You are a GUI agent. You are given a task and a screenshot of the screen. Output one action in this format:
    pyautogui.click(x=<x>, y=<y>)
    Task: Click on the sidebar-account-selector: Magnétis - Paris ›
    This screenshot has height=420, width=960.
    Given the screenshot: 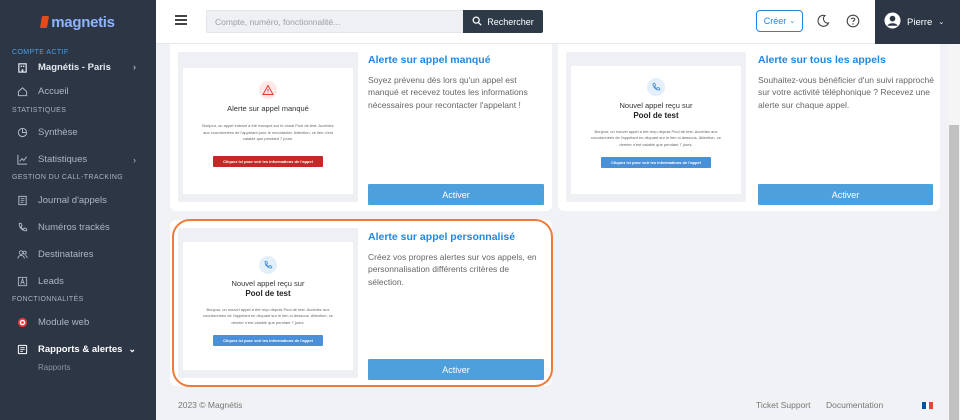 What is the action you would take?
    pyautogui.click(x=78, y=67)
    